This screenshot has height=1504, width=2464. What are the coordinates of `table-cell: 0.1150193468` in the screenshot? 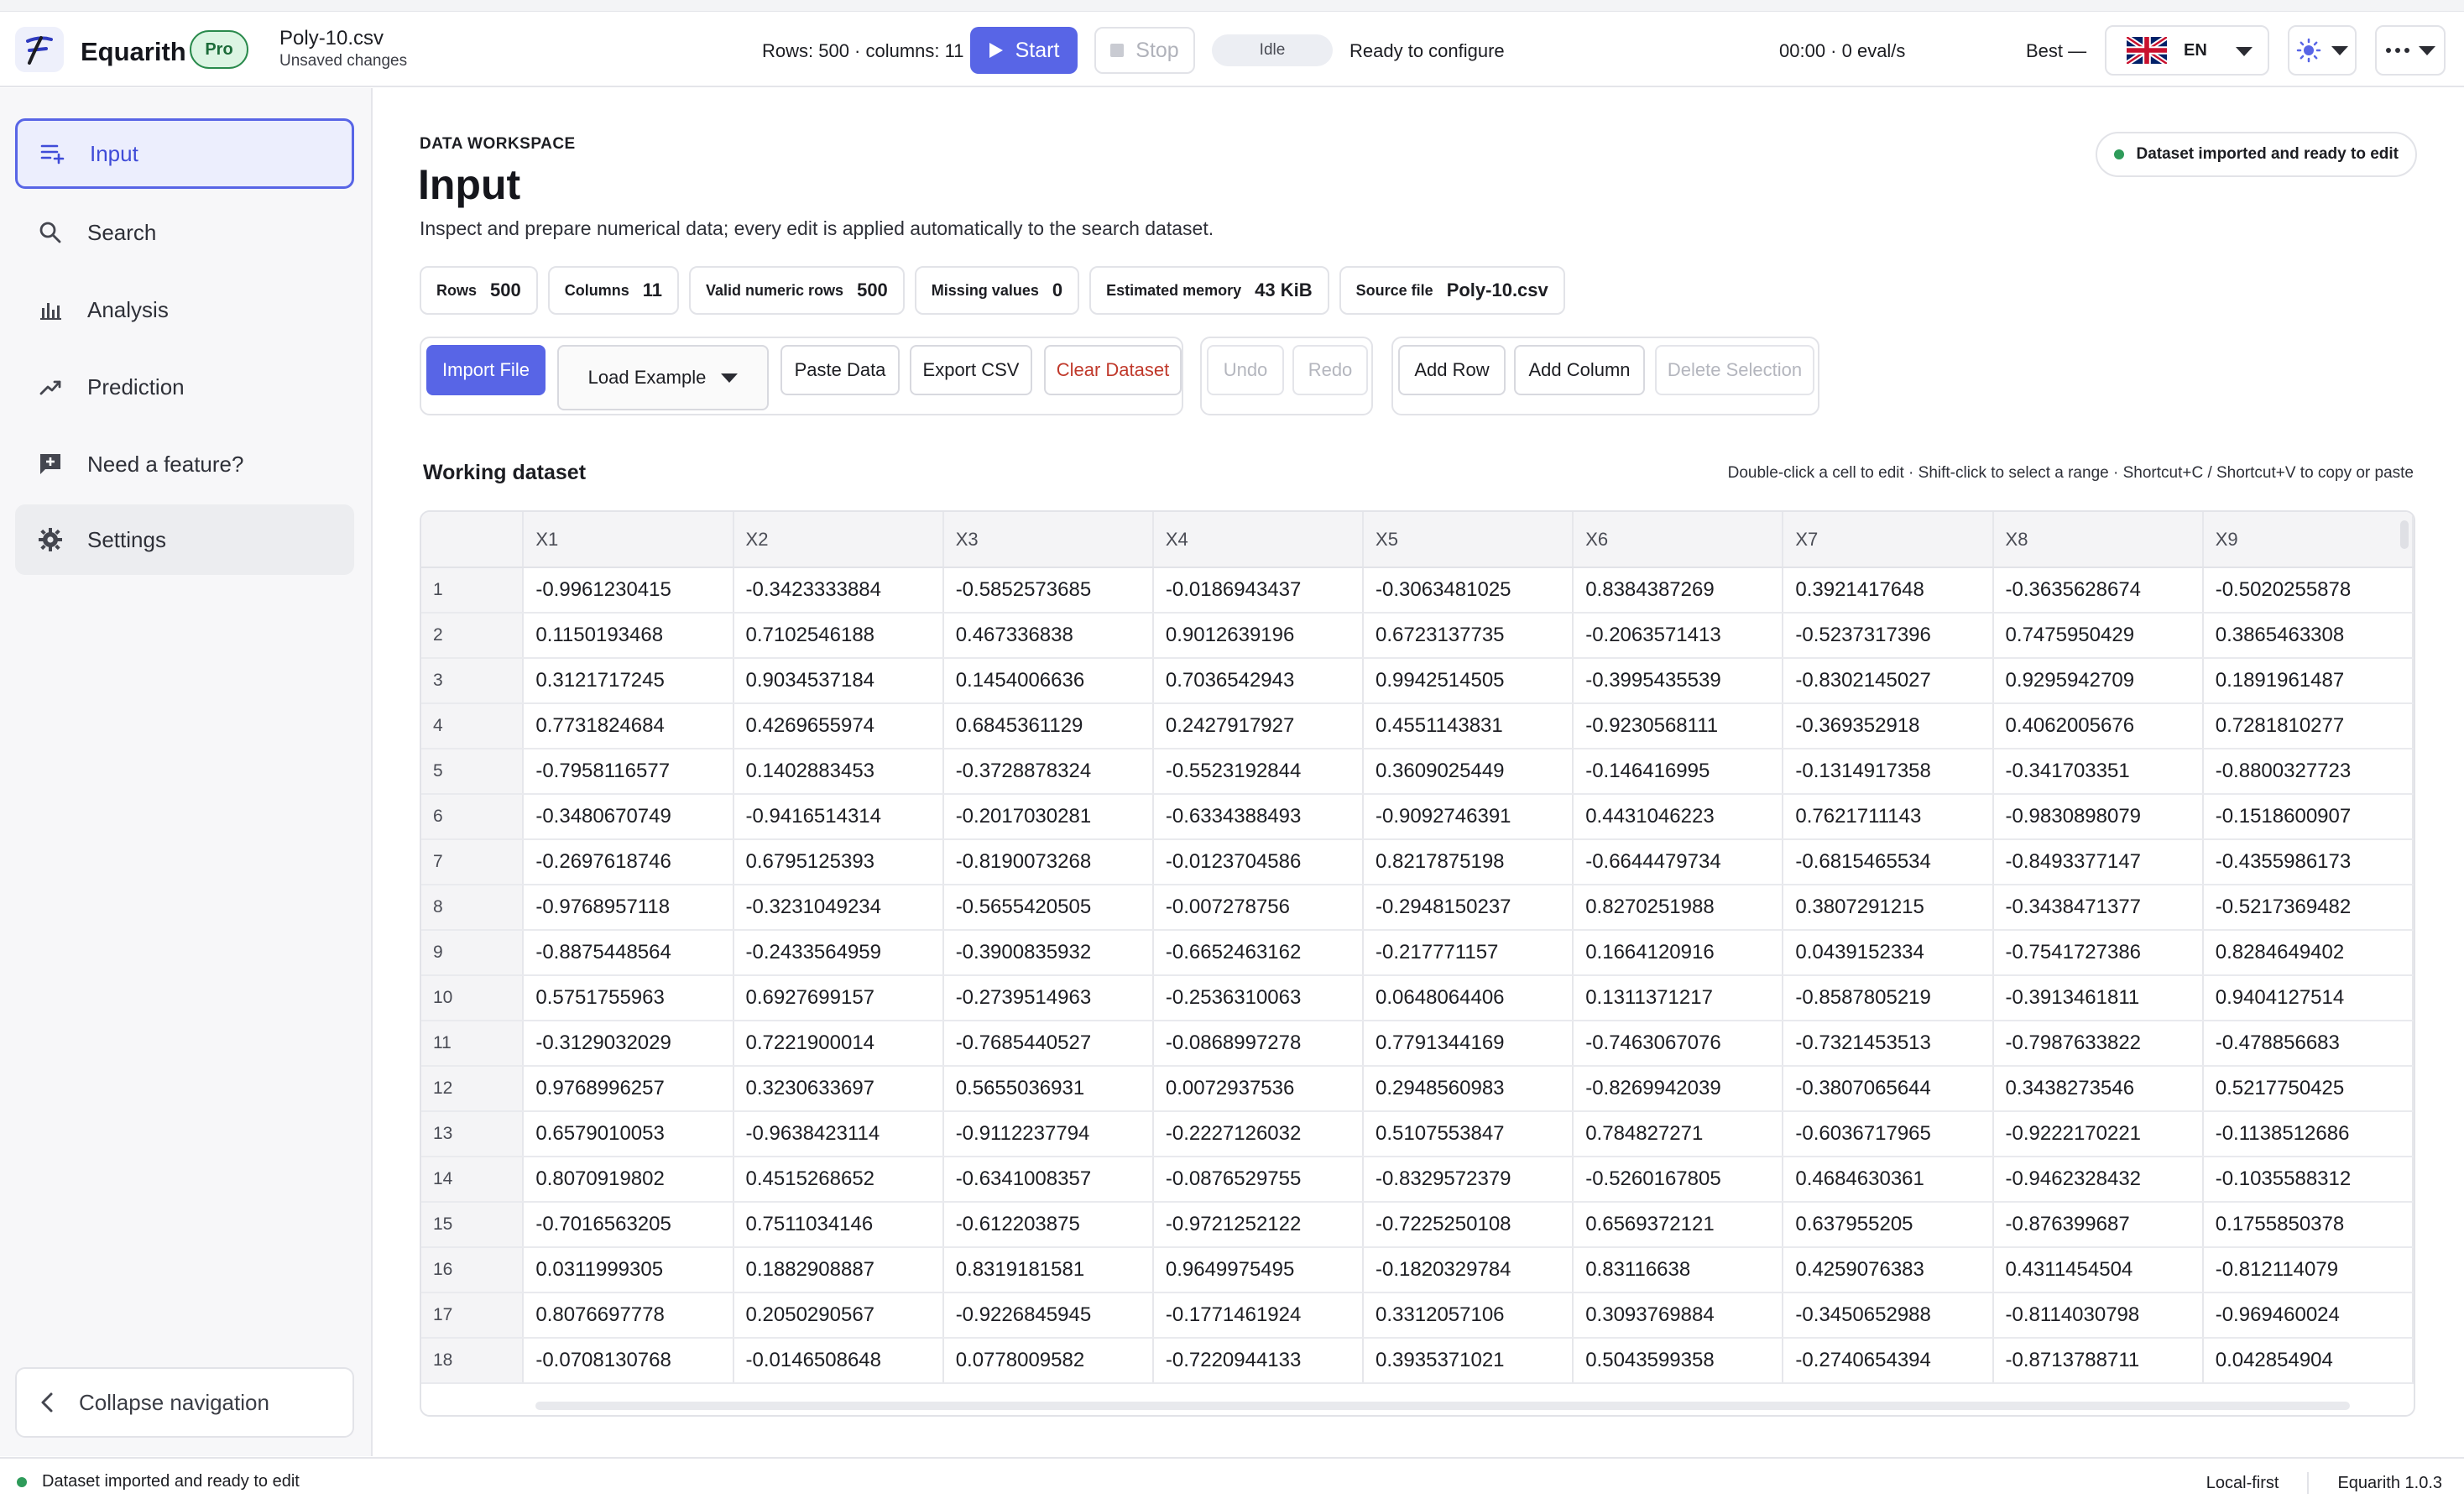 It's located at (628, 636).